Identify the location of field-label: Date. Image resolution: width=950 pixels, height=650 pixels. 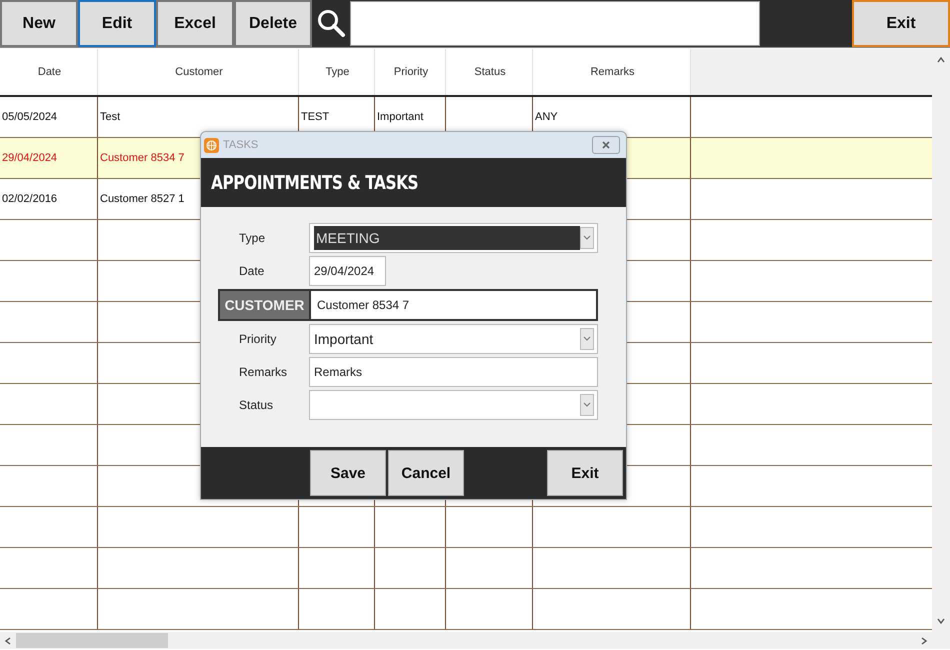
(252, 271).